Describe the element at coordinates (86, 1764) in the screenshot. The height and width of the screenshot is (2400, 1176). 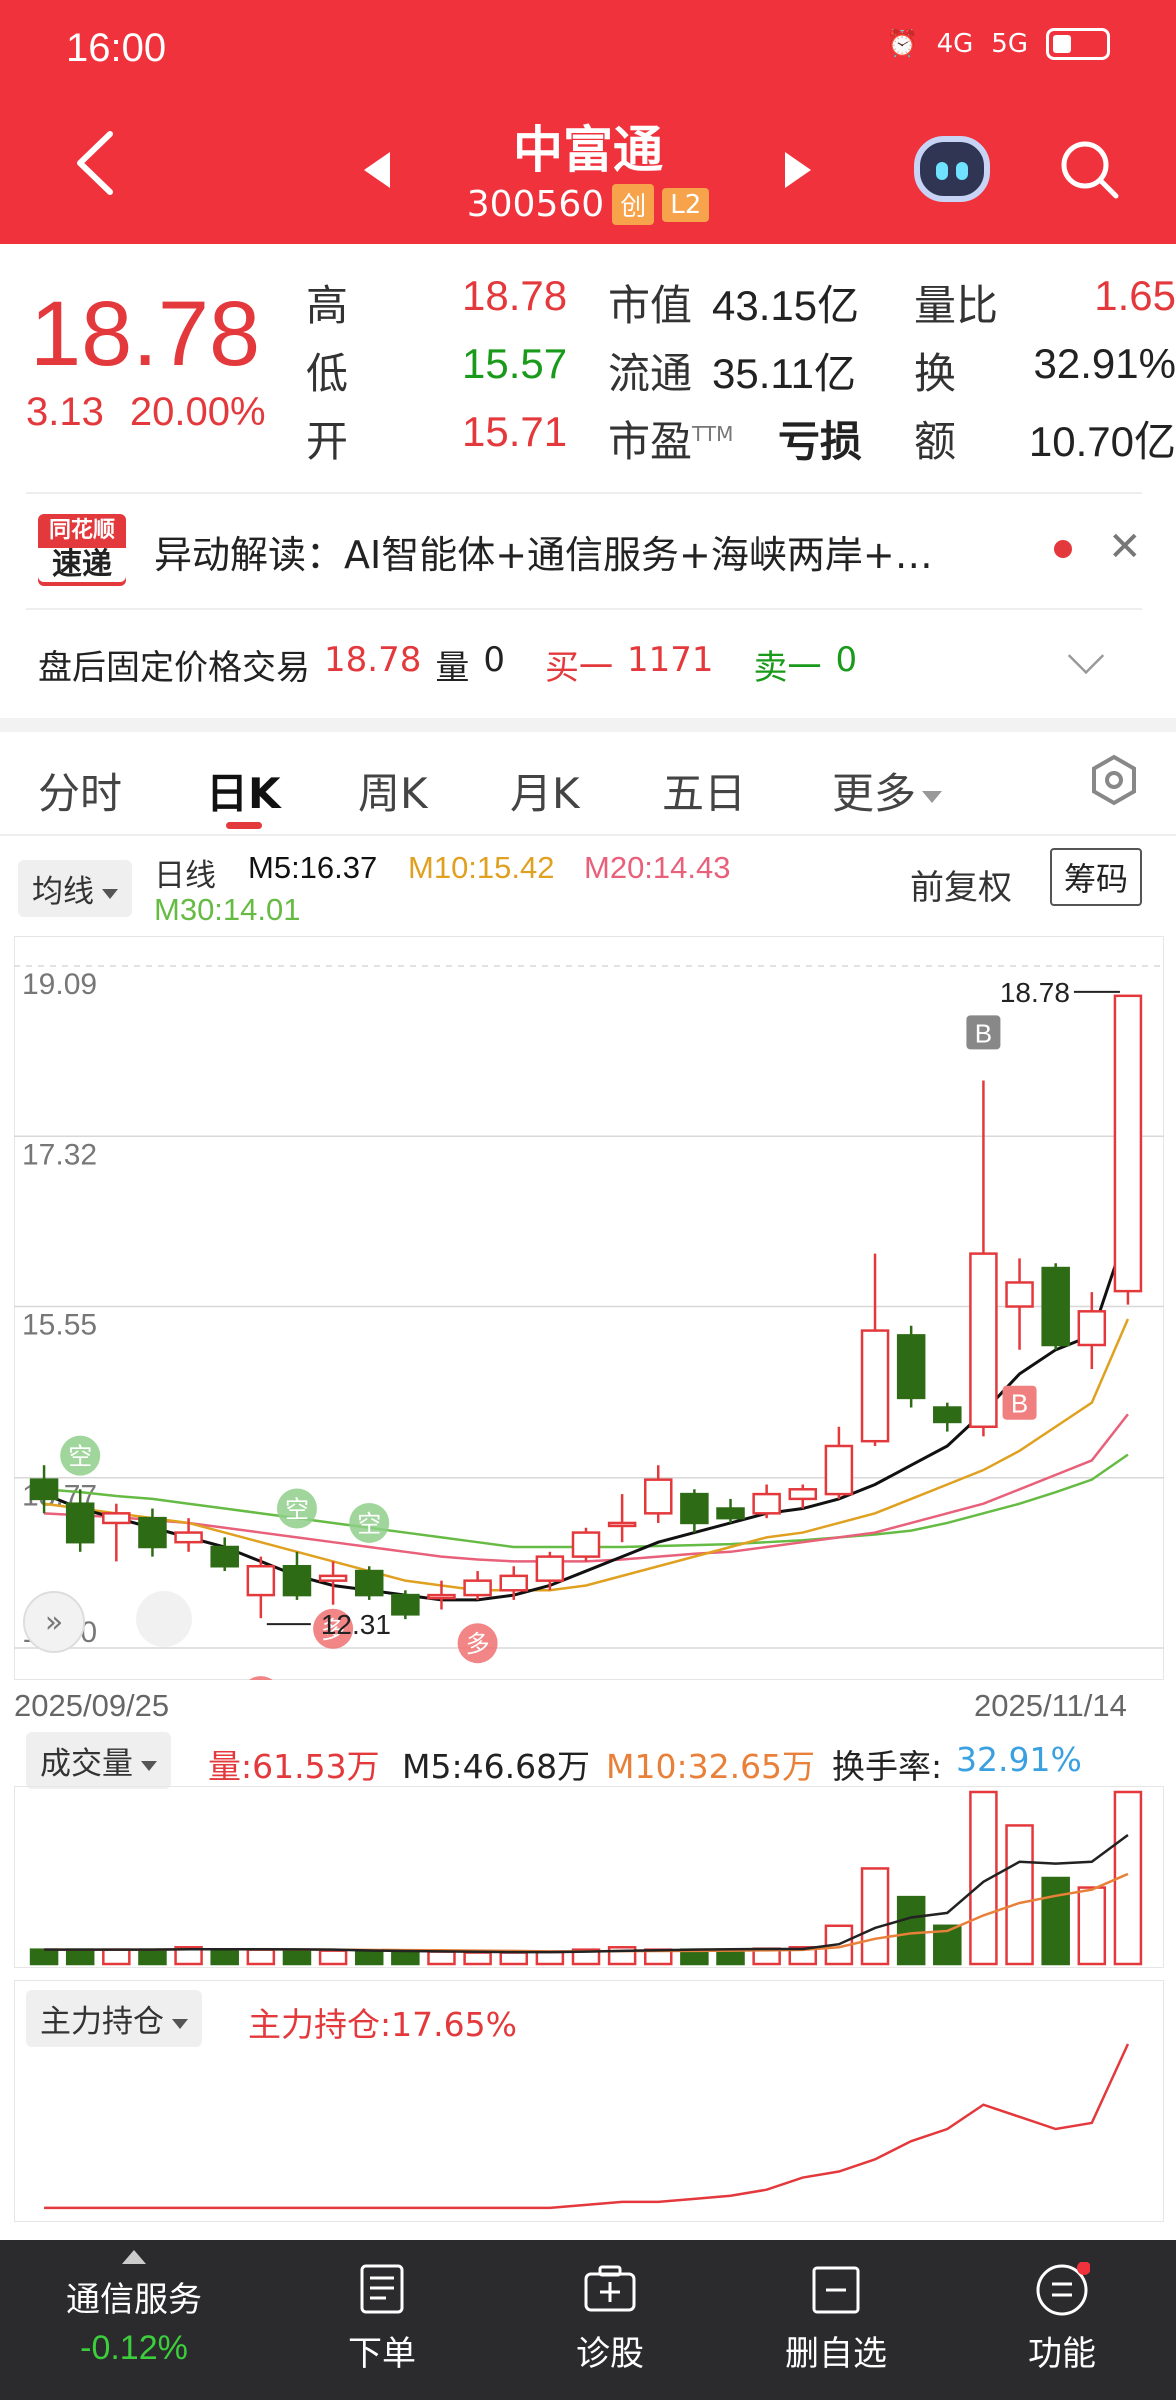
I see `volume-selector-label: 成交量` at that location.